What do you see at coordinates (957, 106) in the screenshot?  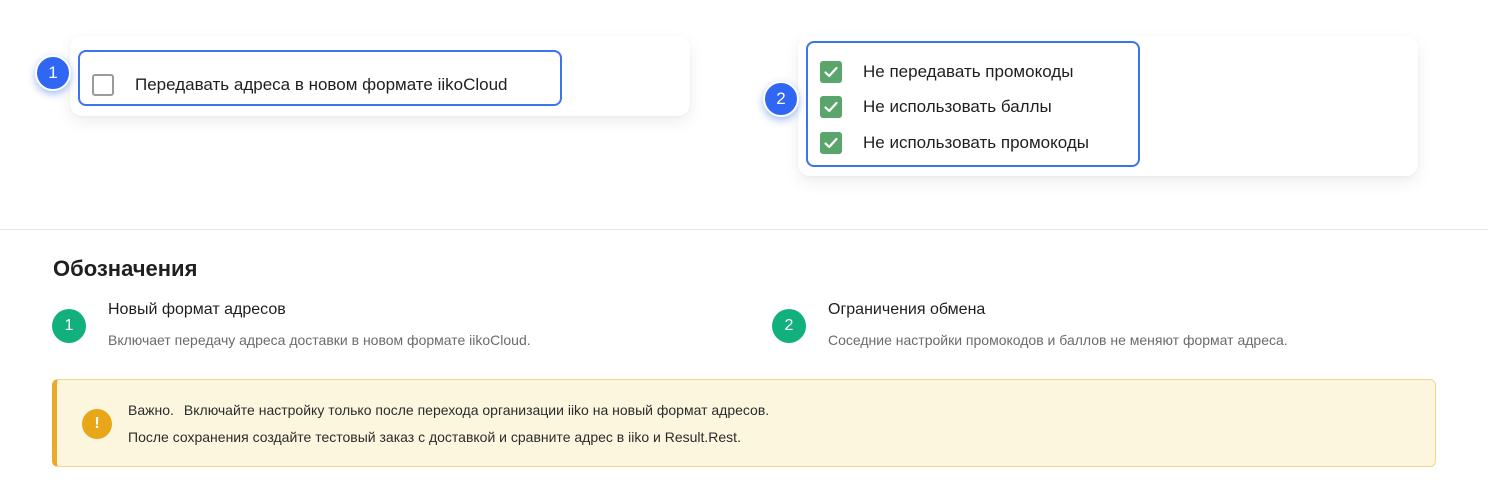 I see `checkbox-label: Не использовать баллы` at bounding box center [957, 106].